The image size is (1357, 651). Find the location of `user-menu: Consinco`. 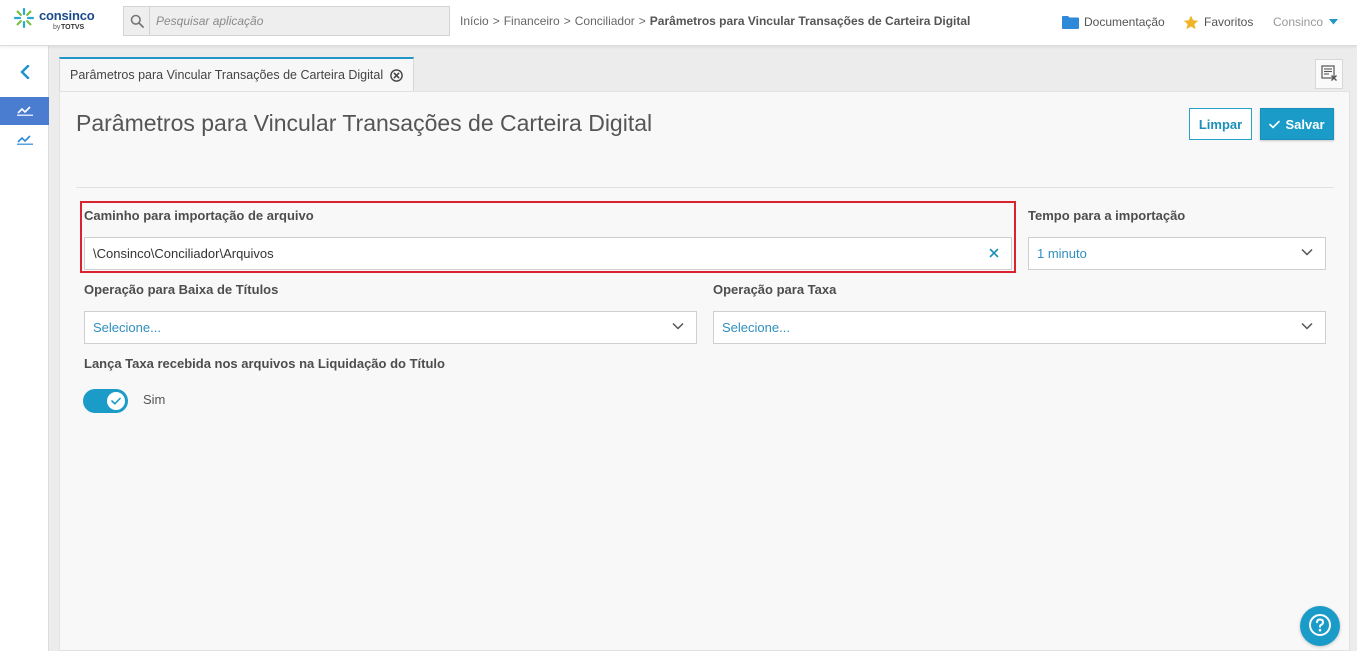

user-menu: Consinco is located at coordinates (1306, 22).